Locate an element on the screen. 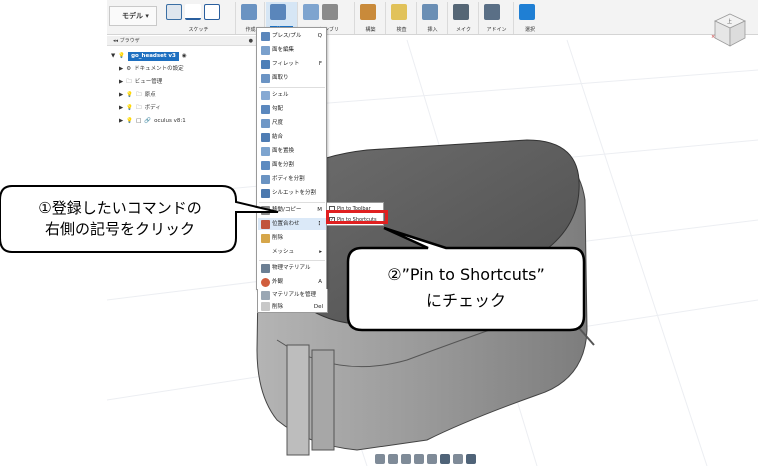 This screenshot has height=466, width=758. callout-right-line1: ②”Pin to Shortcuts” is located at coordinates (466, 274).